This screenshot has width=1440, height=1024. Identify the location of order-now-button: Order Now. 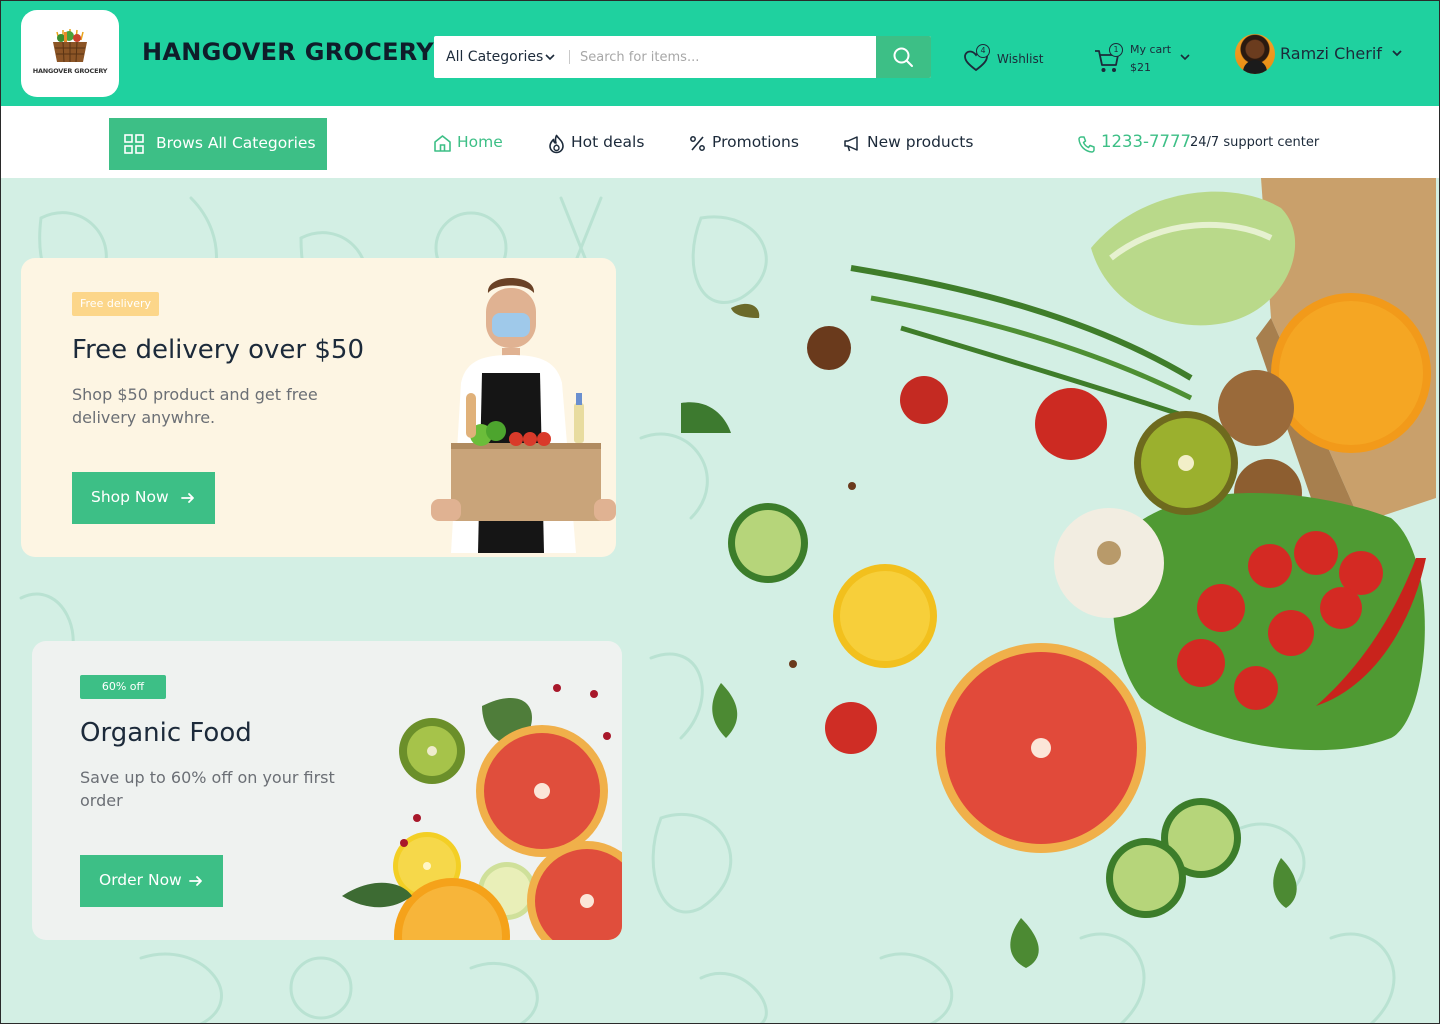
(151, 881).